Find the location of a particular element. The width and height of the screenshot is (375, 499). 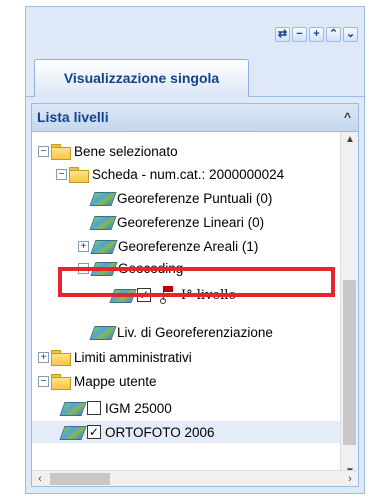

tree-node-georeferenze-areali: + Georeferenze Areali (1) is located at coordinates (168, 246).